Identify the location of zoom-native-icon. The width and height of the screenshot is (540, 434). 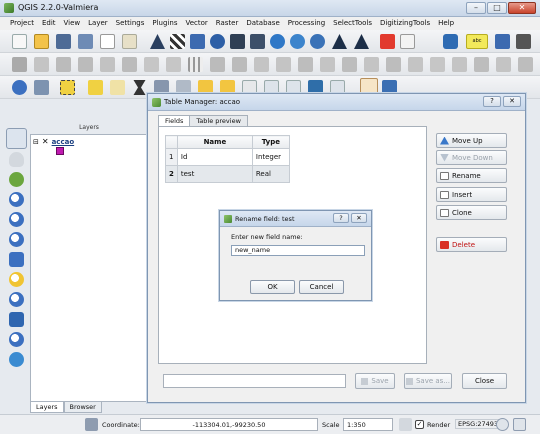
(16, 239).